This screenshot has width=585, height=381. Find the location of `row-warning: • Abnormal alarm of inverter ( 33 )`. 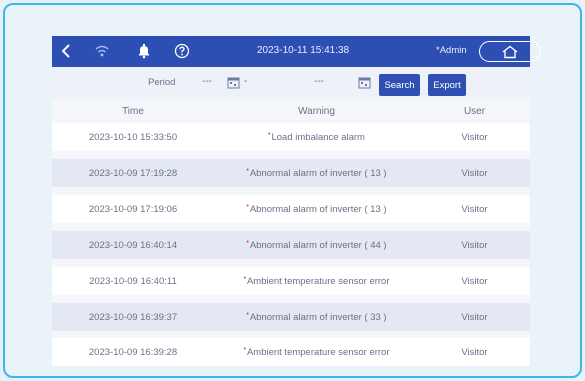

row-warning: • Abnormal alarm of inverter ( 33 ) is located at coordinates (316, 316).